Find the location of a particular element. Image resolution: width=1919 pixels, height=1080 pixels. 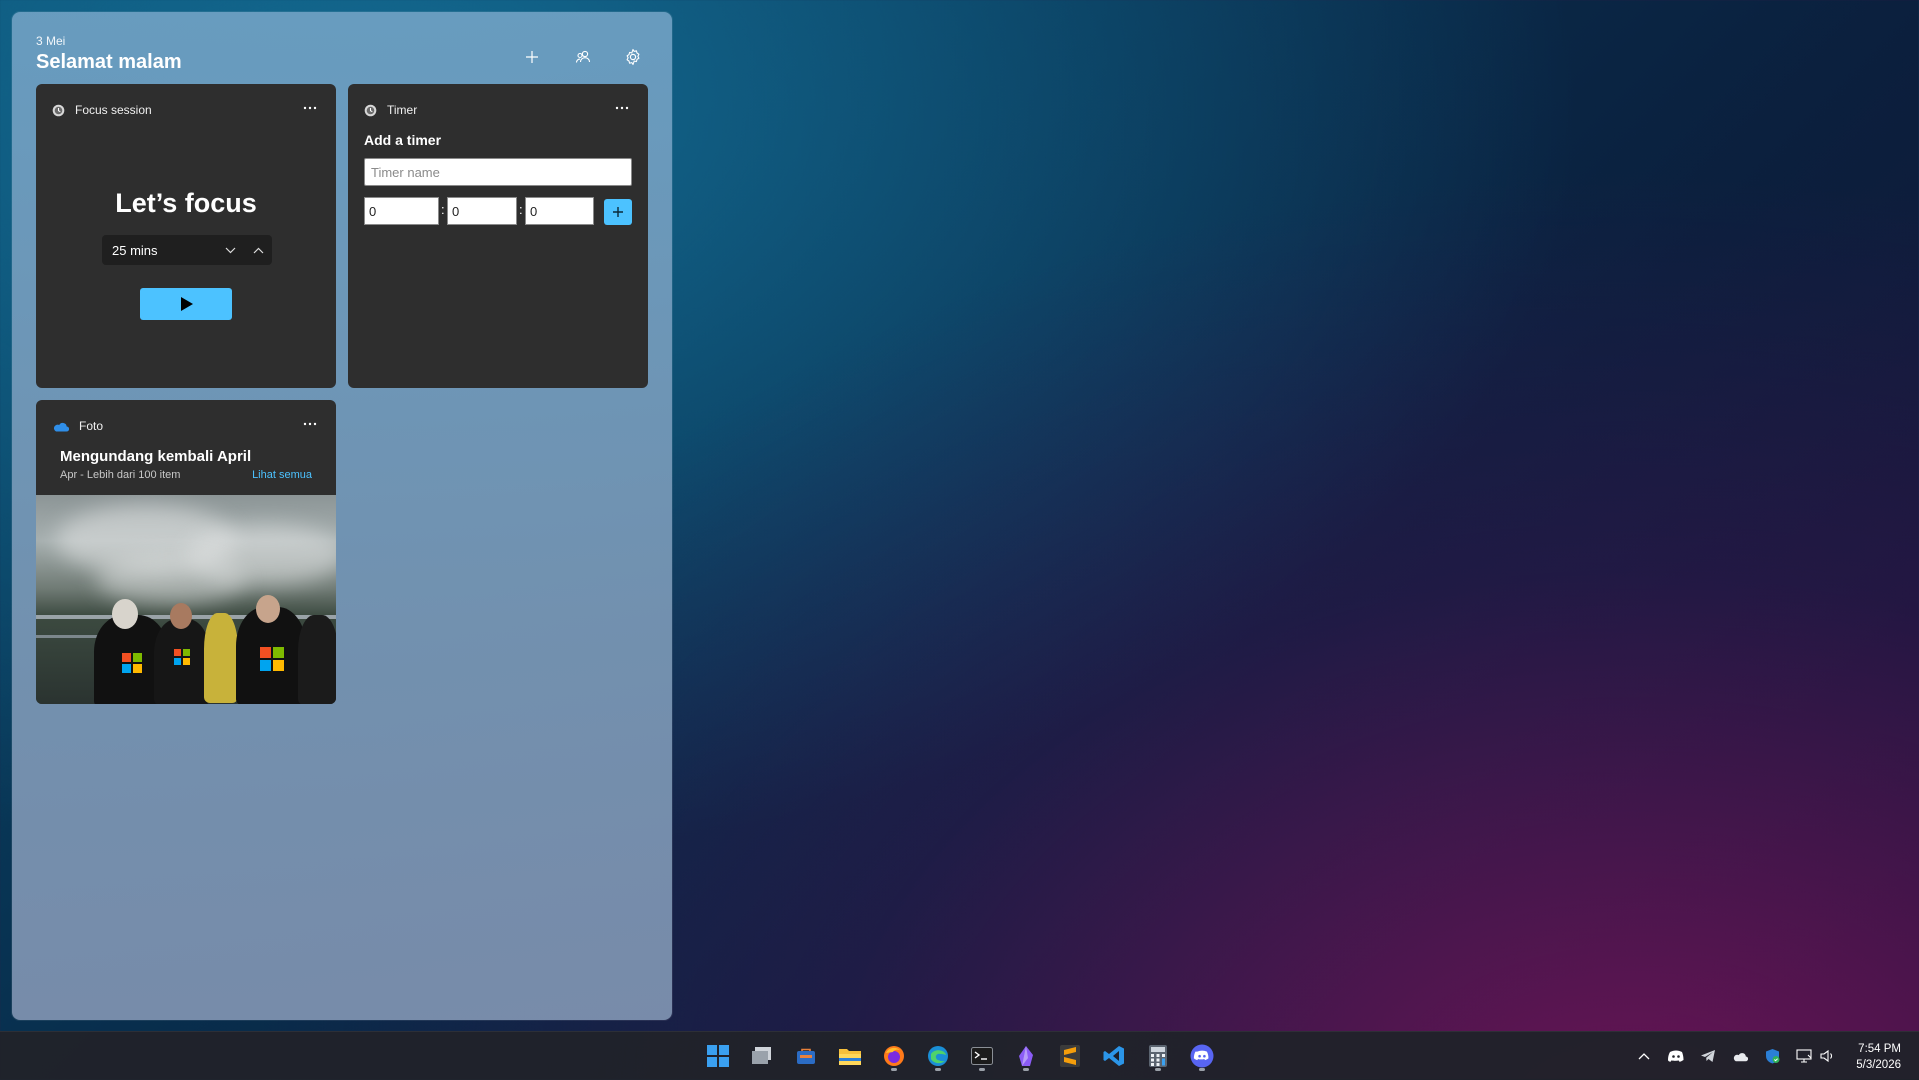

tray-discord is located at coordinates (1676, 1056).